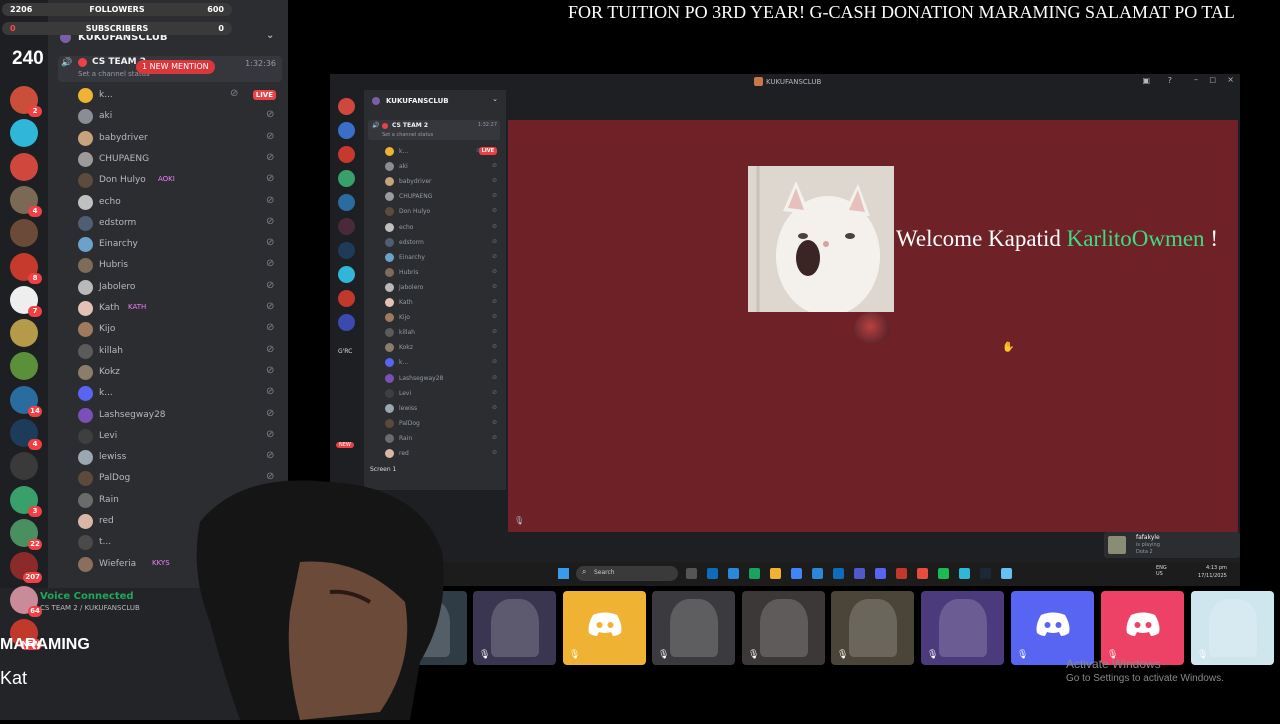 The width and height of the screenshot is (1280, 724). I want to click on mute-icon: 🎙, so click(519, 520).